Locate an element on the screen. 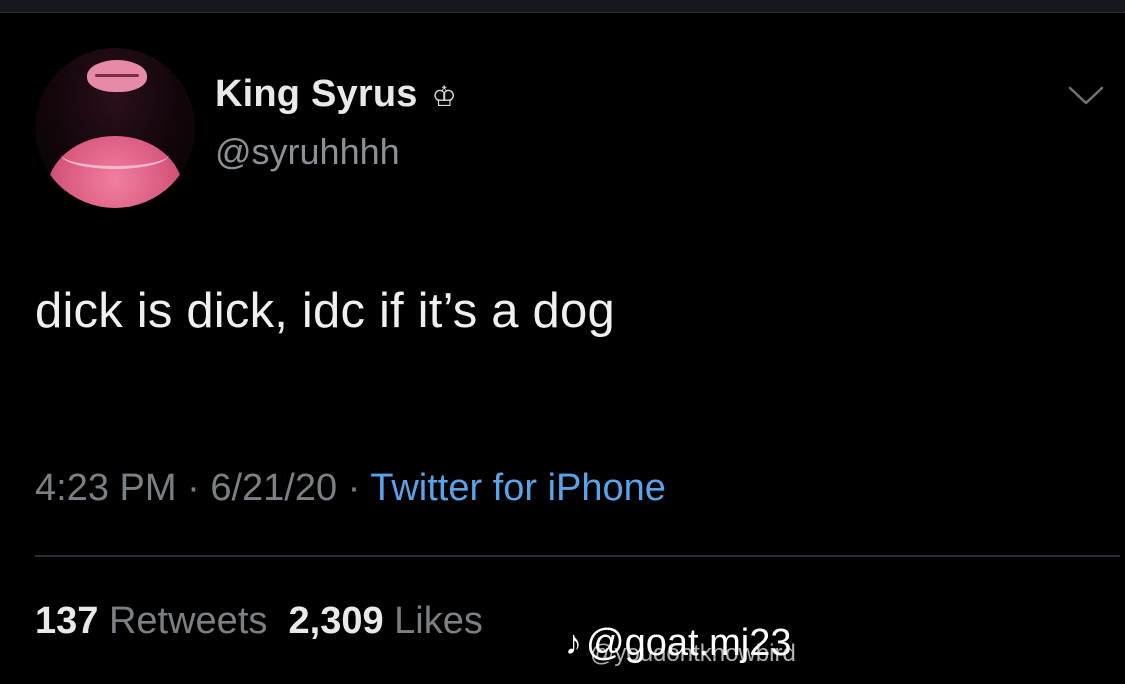  user-handle: @syruhhhh is located at coordinates (307, 152).